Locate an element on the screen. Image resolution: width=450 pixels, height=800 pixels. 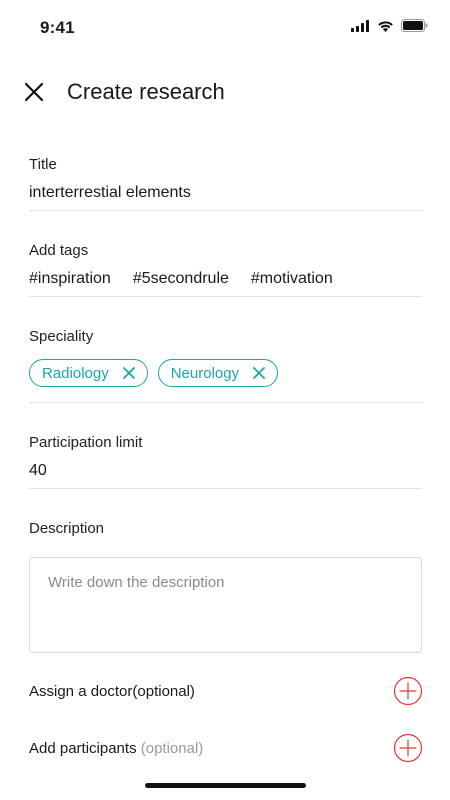
title-label: Title is located at coordinates (43, 164).